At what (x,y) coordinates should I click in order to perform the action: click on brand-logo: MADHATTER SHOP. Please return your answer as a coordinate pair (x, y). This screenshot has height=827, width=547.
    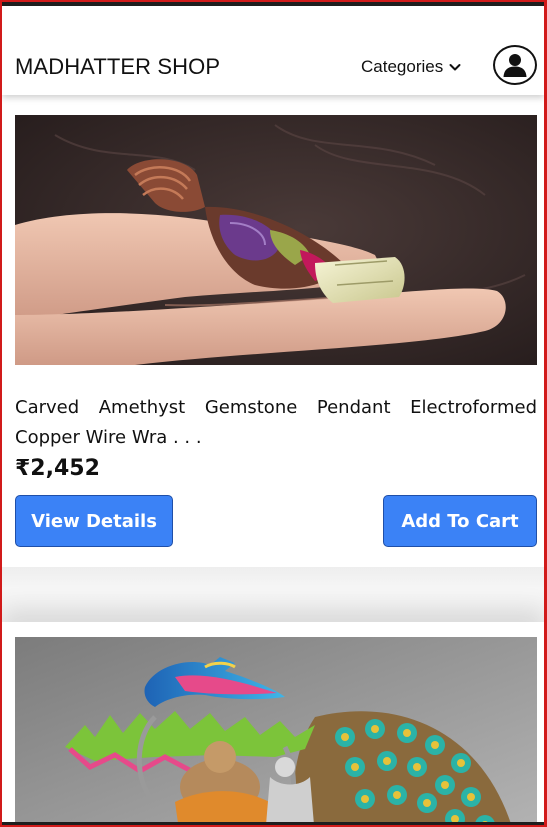
    Looking at the image, I should click on (117, 67).